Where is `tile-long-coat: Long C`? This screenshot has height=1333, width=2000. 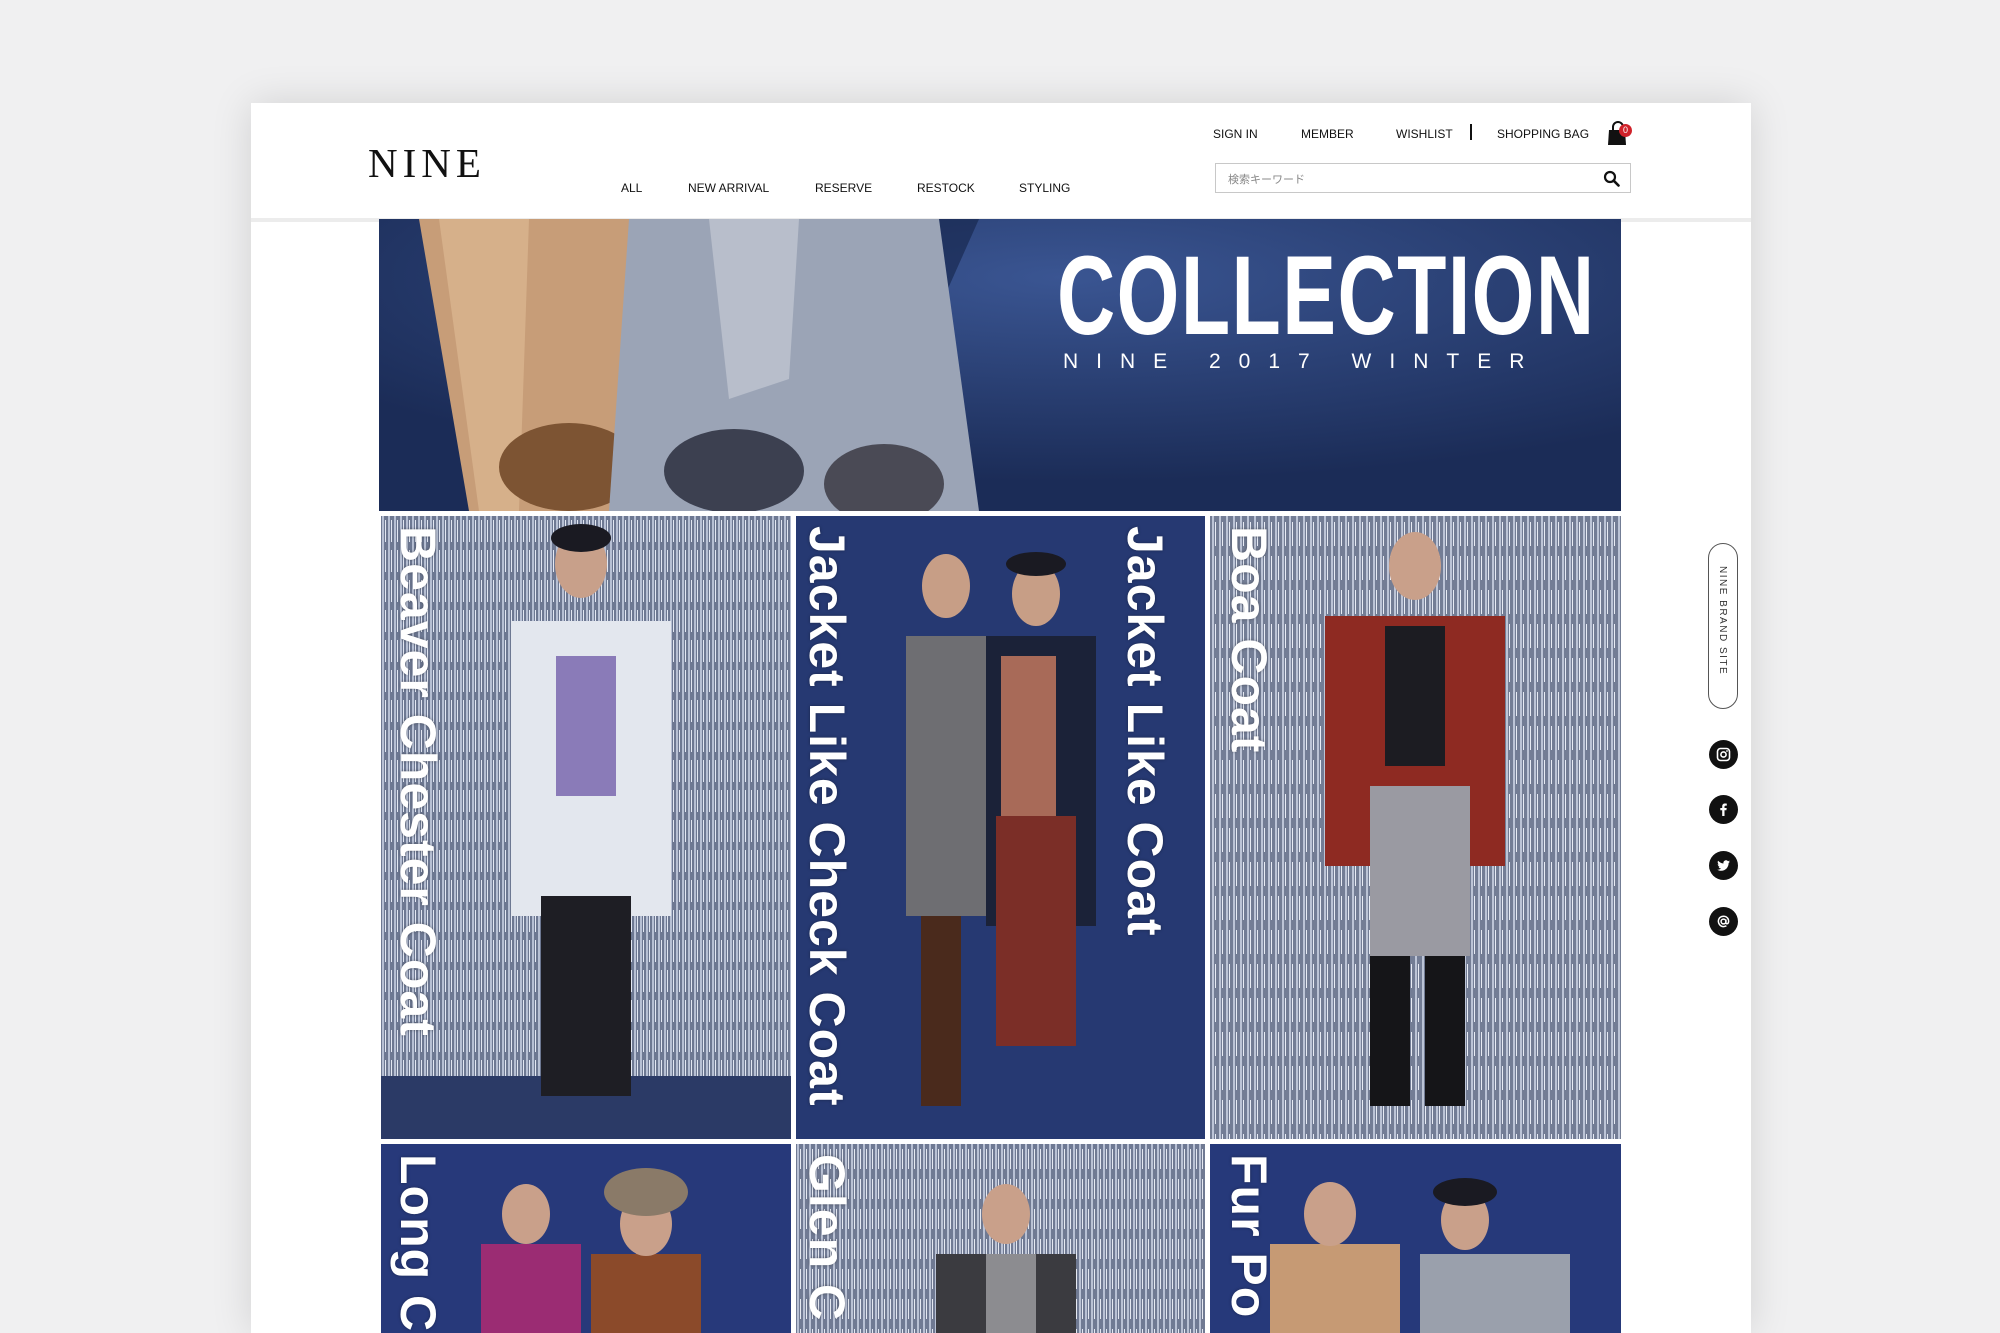
tile-long-coat: Long C is located at coordinates (586, 1238).